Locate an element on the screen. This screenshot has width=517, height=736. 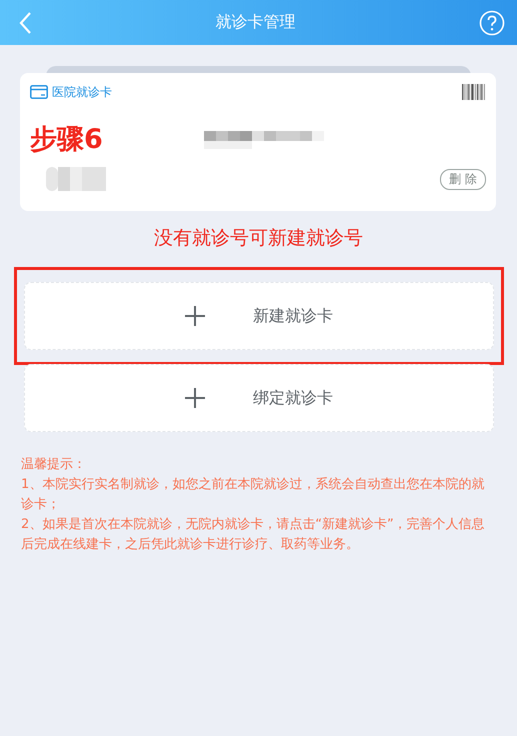
add-card-button: 新建就诊卡 is located at coordinates (259, 316).